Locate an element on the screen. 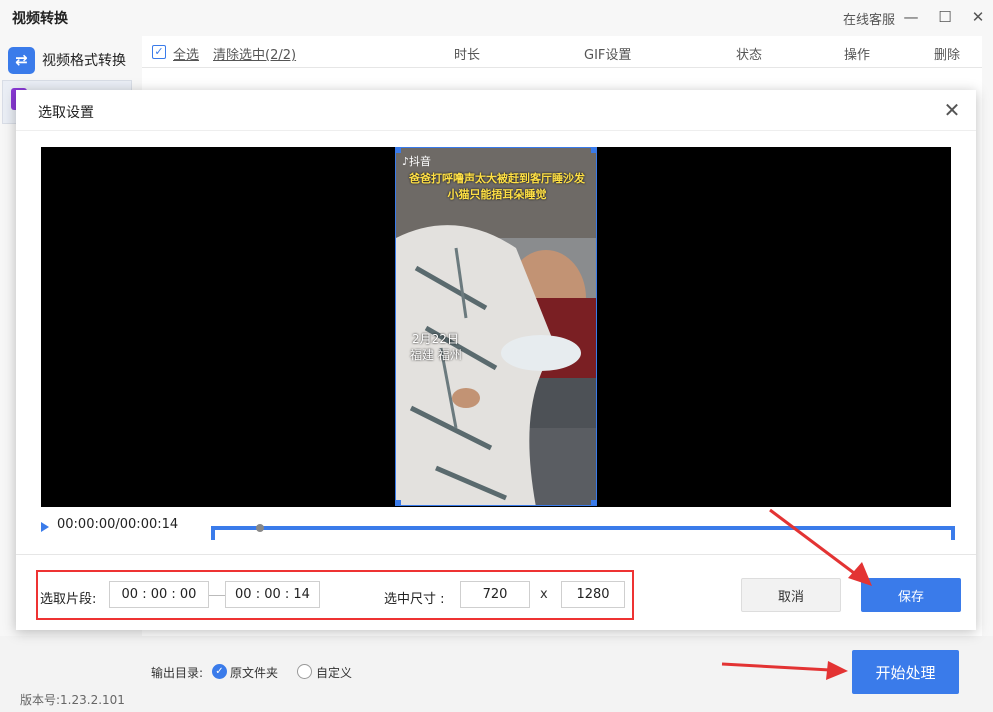 Image resolution: width=993 pixels, height=712 pixels. minimize-button: — is located at coordinates (911, 17).